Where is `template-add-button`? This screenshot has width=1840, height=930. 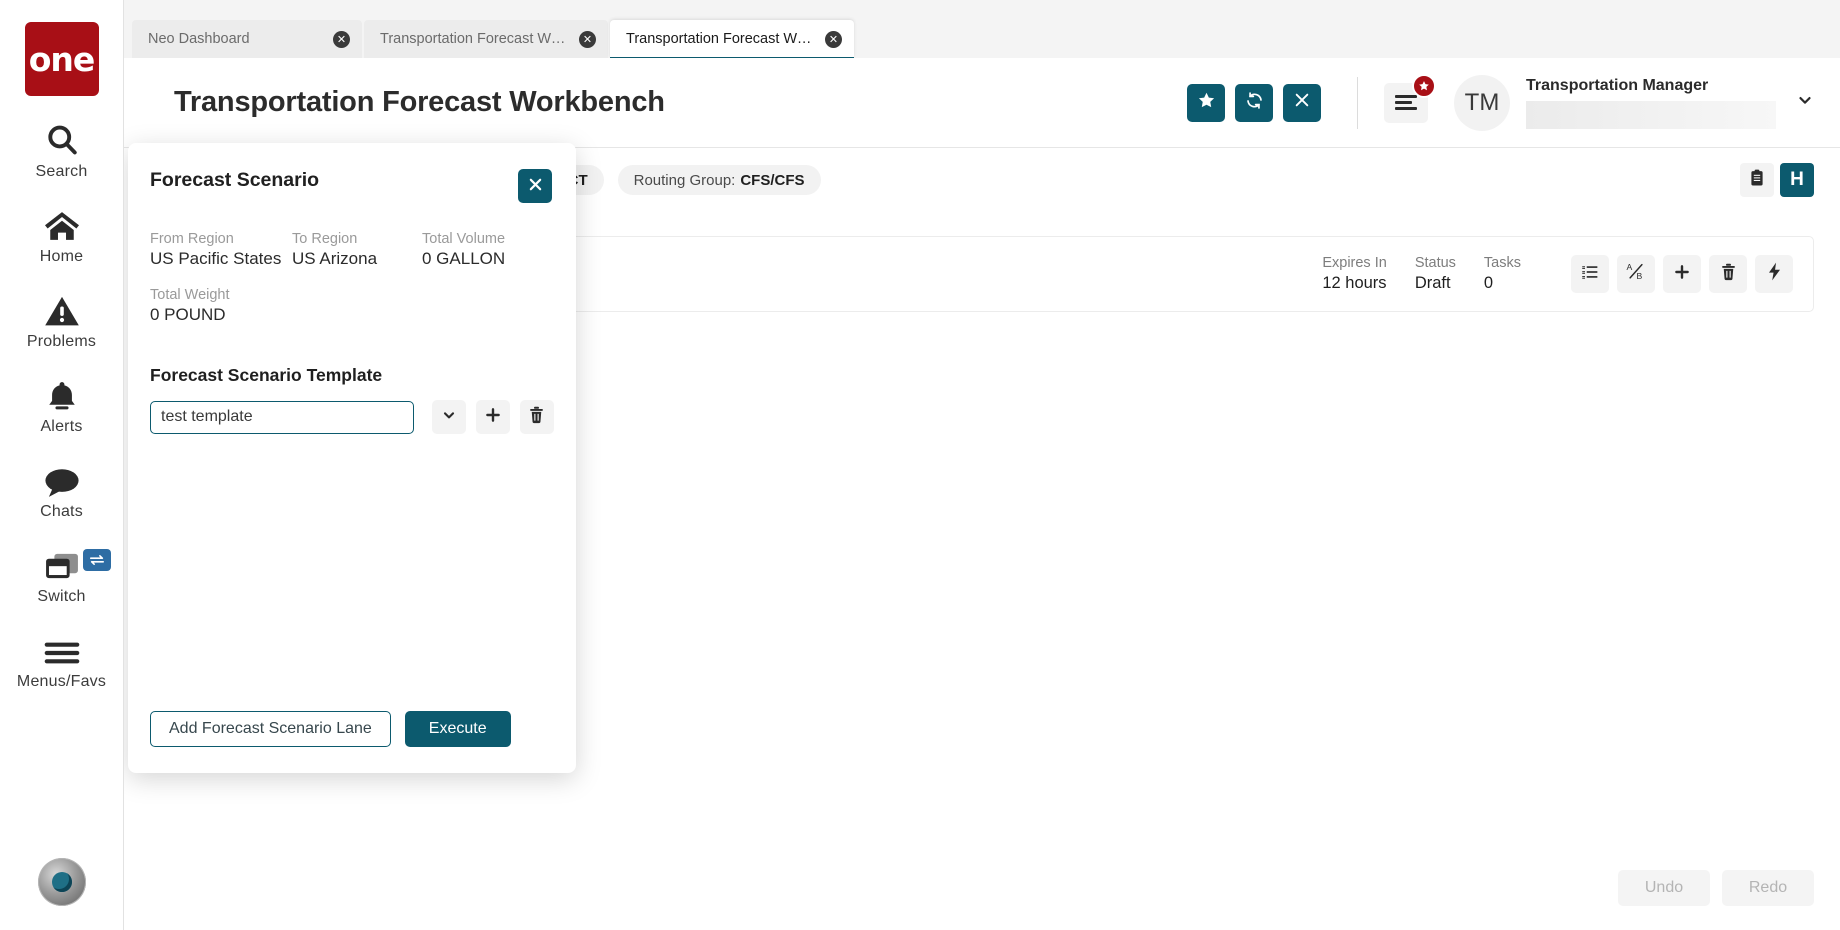
template-add-button is located at coordinates (492, 417).